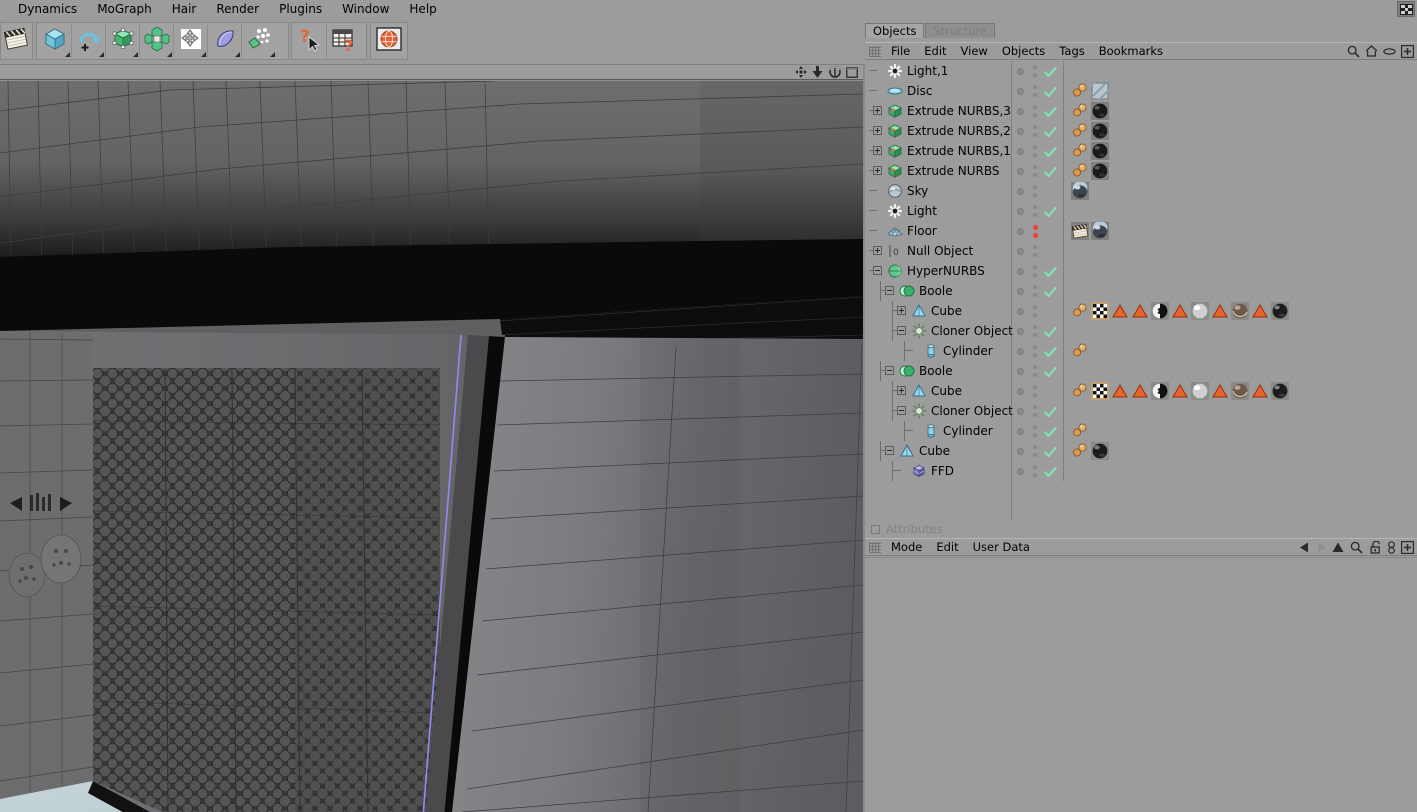  What do you see at coordinates (55, 41) in the screenshot?
I see `cube-button` at bounding box center [55, 41].